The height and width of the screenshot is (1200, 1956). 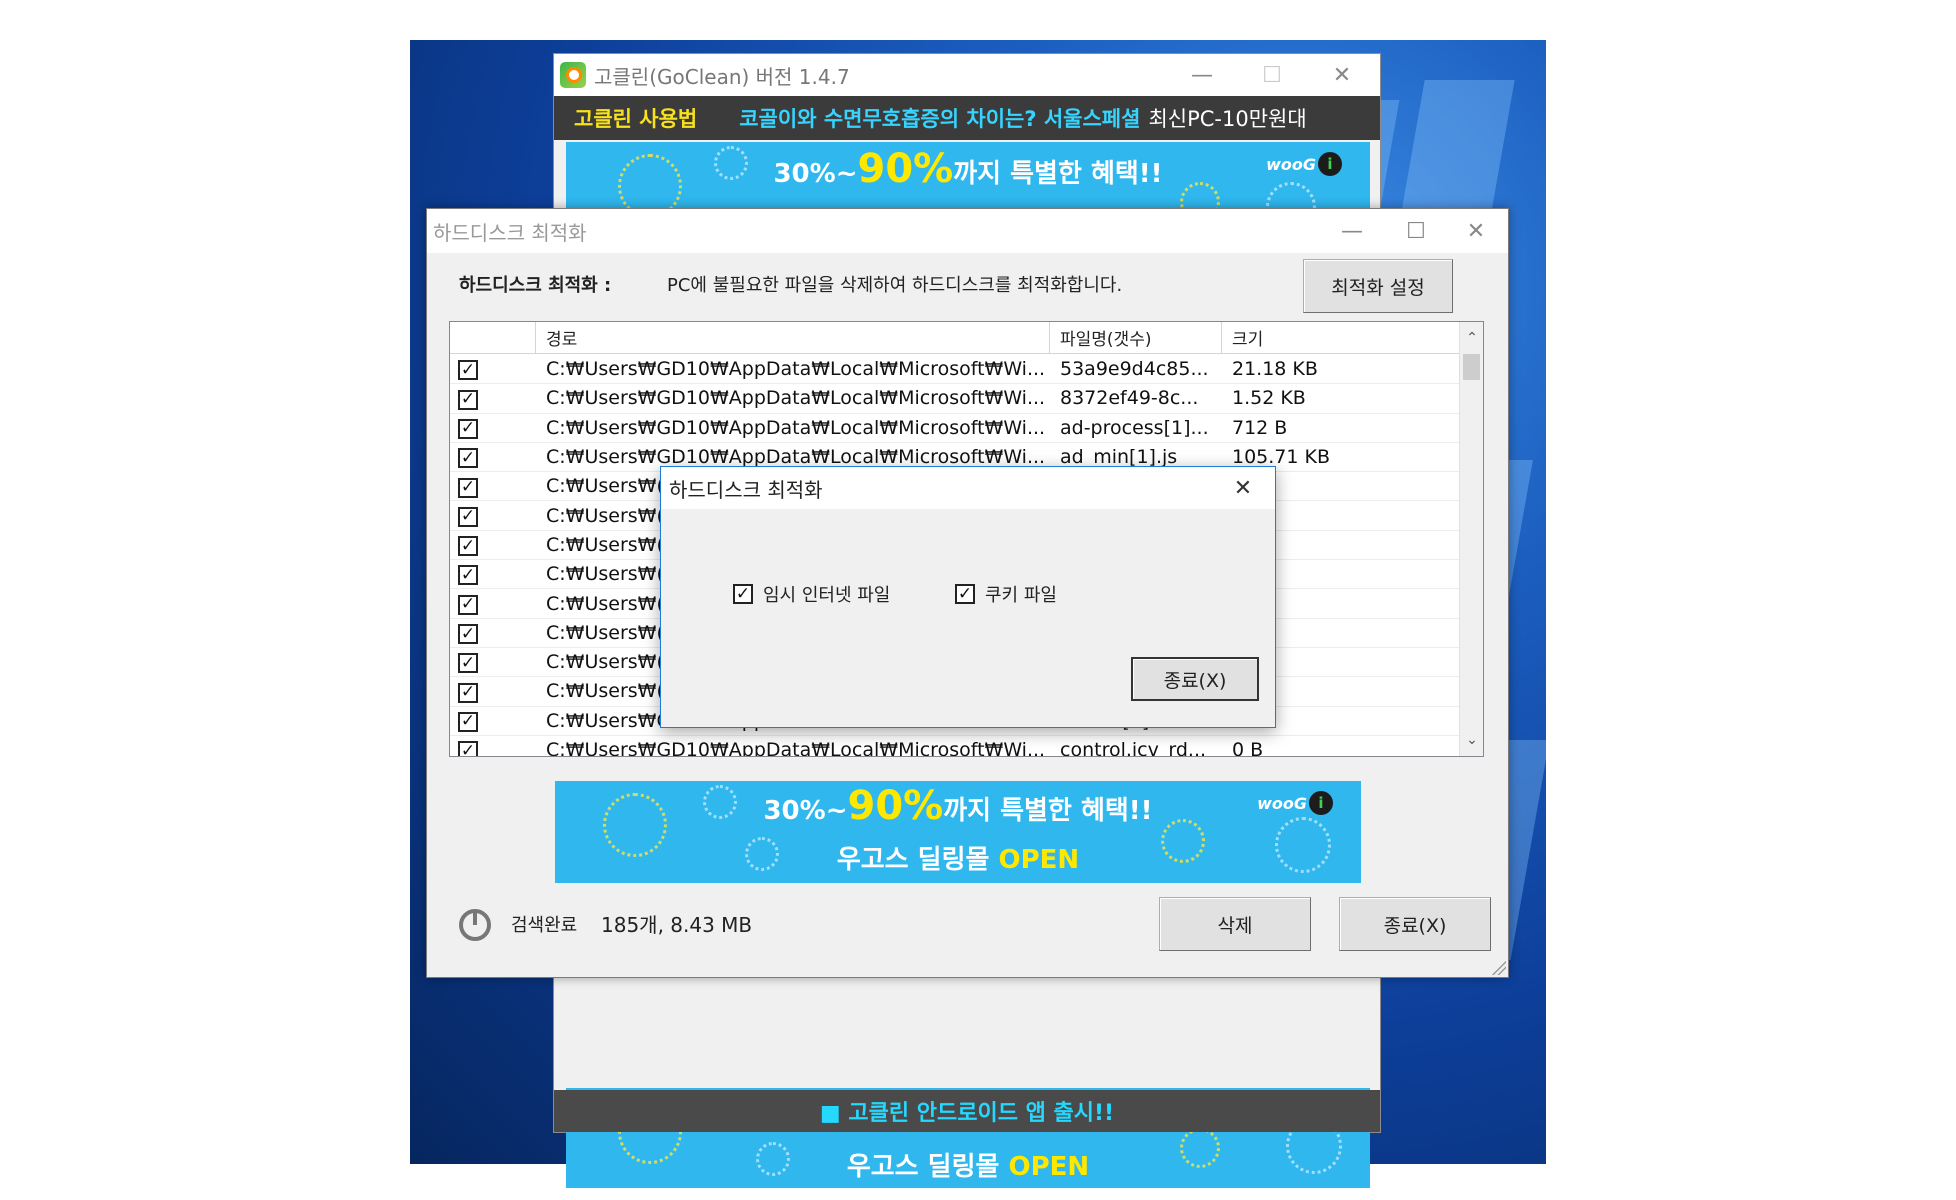 I want to click on resize-grip-icon, so click(x=1498, y=967).